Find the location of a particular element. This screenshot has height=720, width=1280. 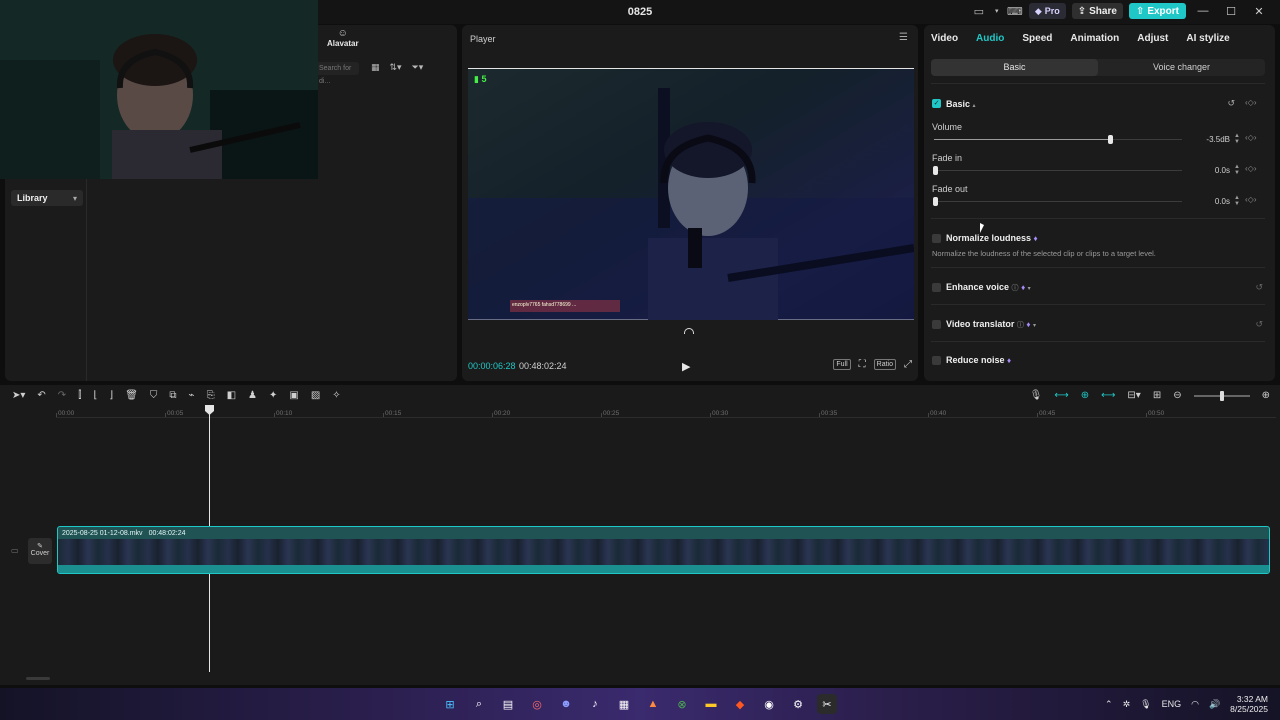

subtab-basic: Basic is located at coordinates (1014, 67).